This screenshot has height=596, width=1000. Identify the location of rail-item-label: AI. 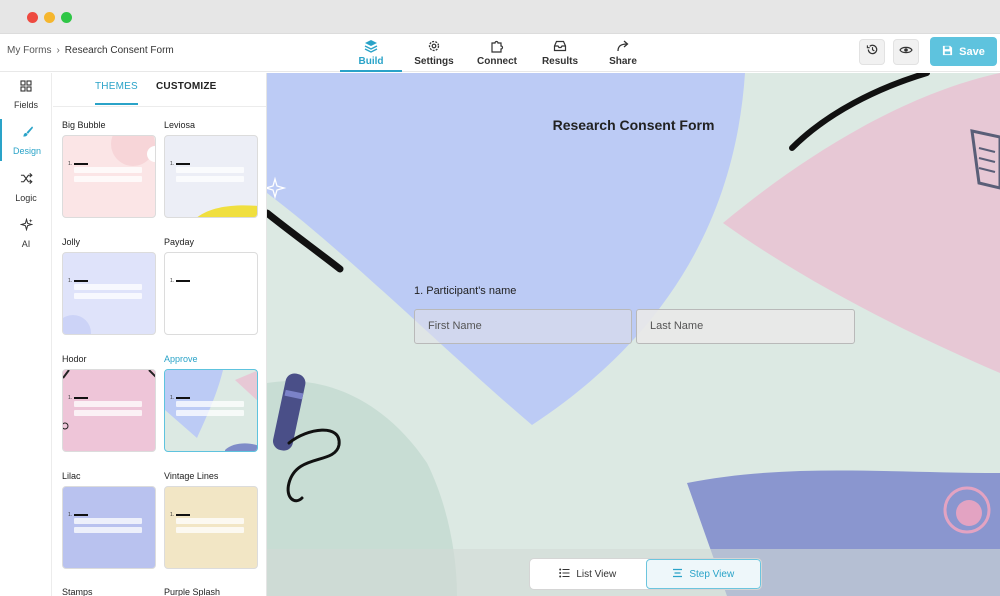
(26, 244).